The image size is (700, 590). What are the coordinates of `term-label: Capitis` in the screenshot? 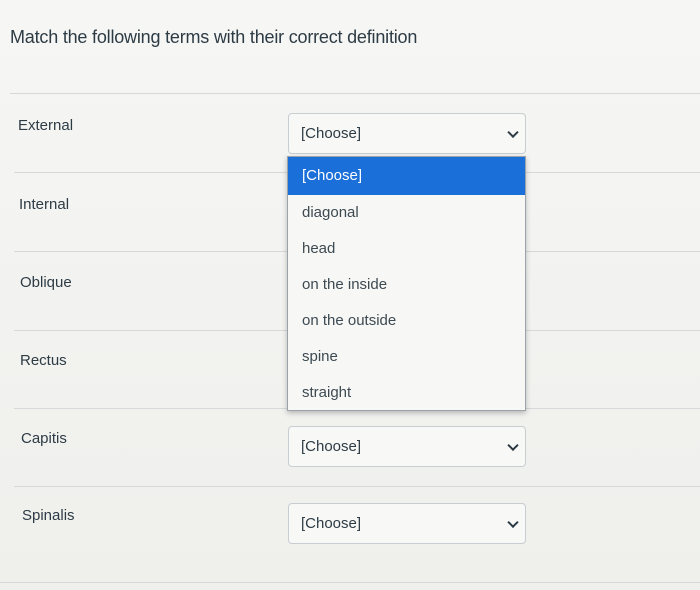 It's located at (44, 438).